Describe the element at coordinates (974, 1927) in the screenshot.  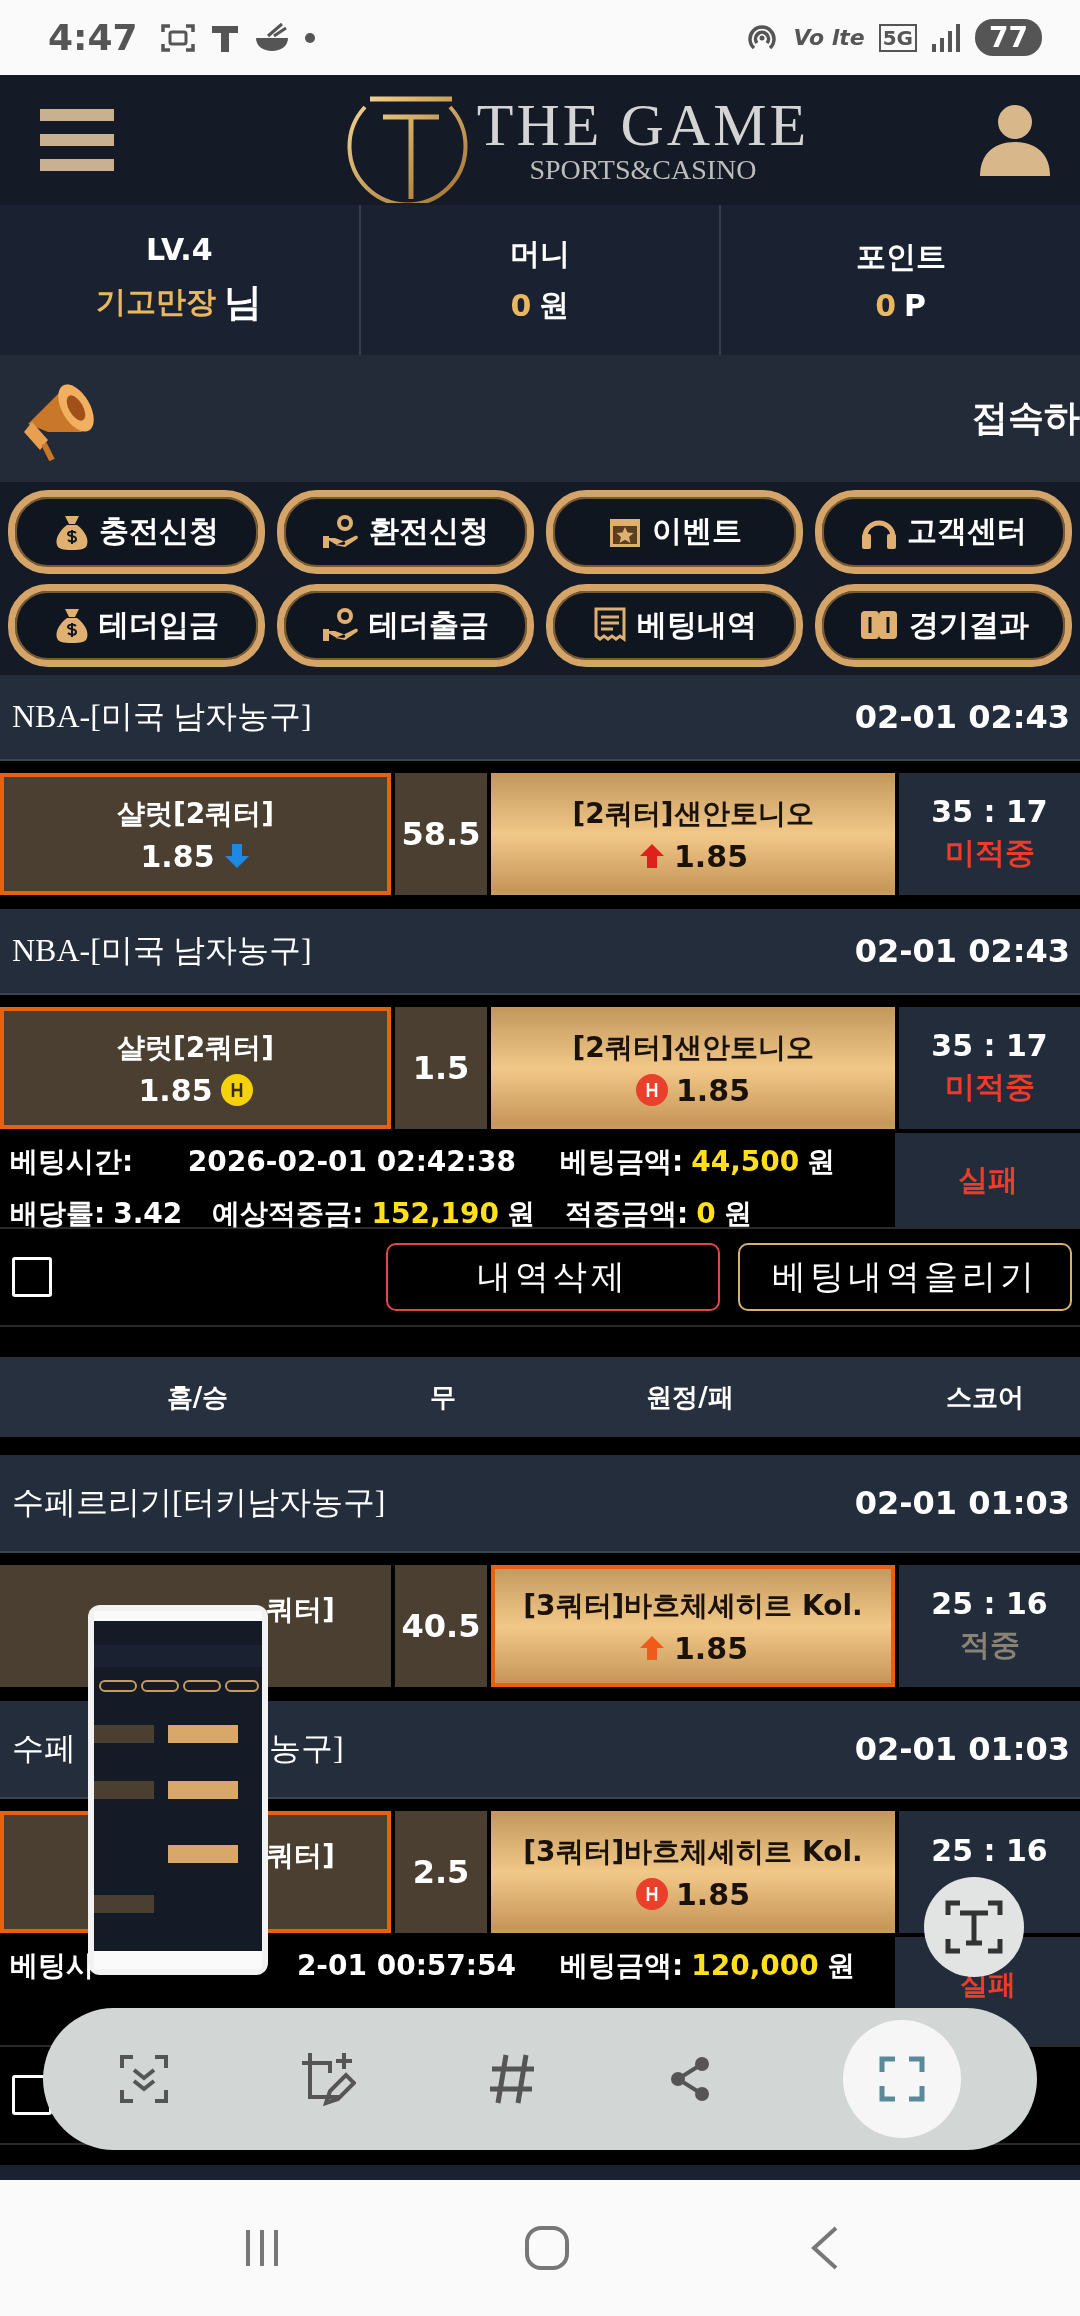
I see `text-scan-icon` at that location.